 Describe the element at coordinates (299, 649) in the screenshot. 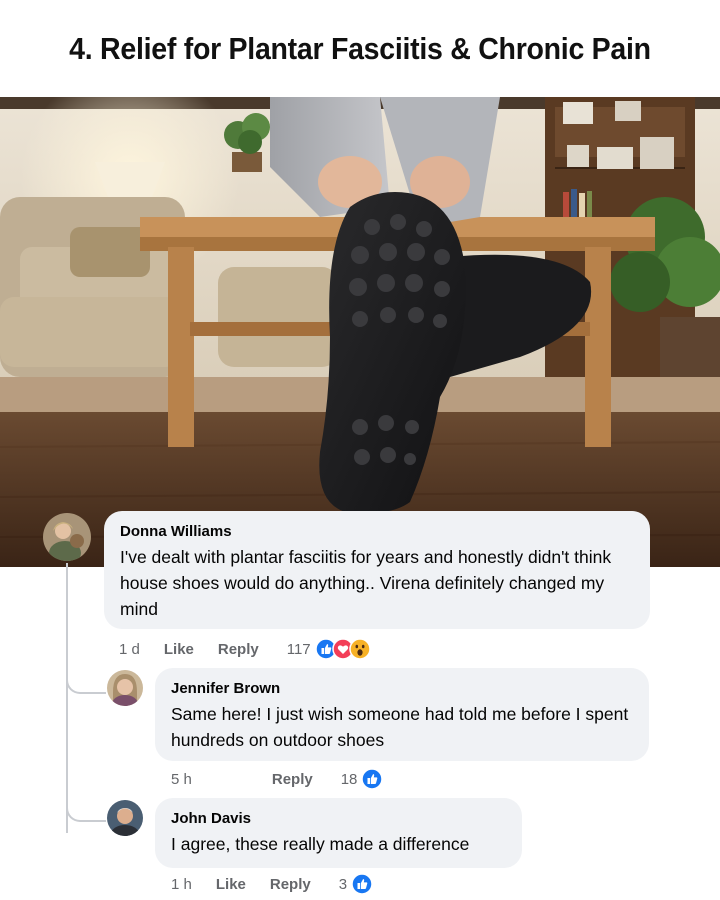

I see `reaction-count: 117` at that location.